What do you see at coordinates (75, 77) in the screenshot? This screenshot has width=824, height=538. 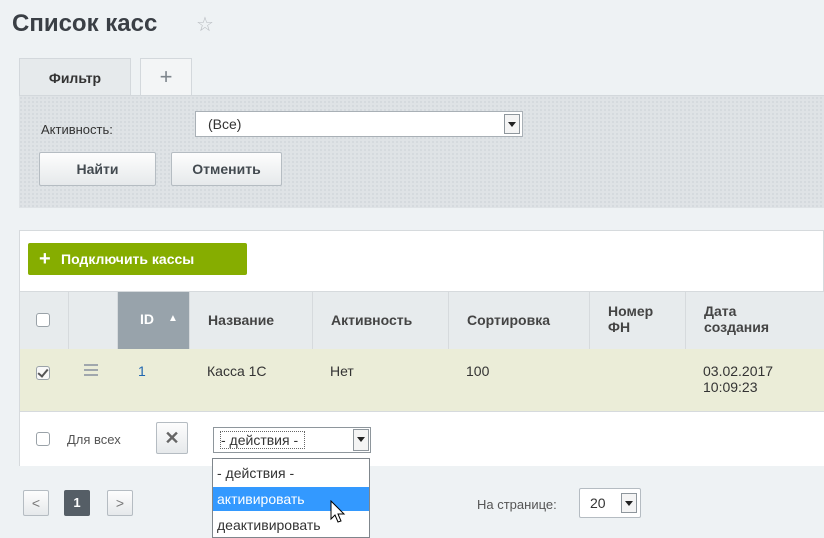 I see `tab-filter: Фильтр` at bounding box center [75, 77].